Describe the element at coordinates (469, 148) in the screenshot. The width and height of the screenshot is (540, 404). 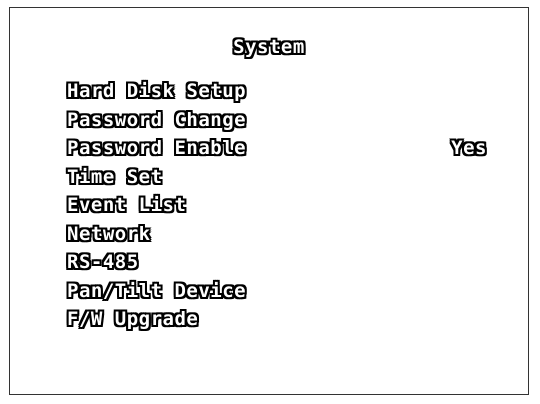
I see `password-enable-value: Yes` at that location.